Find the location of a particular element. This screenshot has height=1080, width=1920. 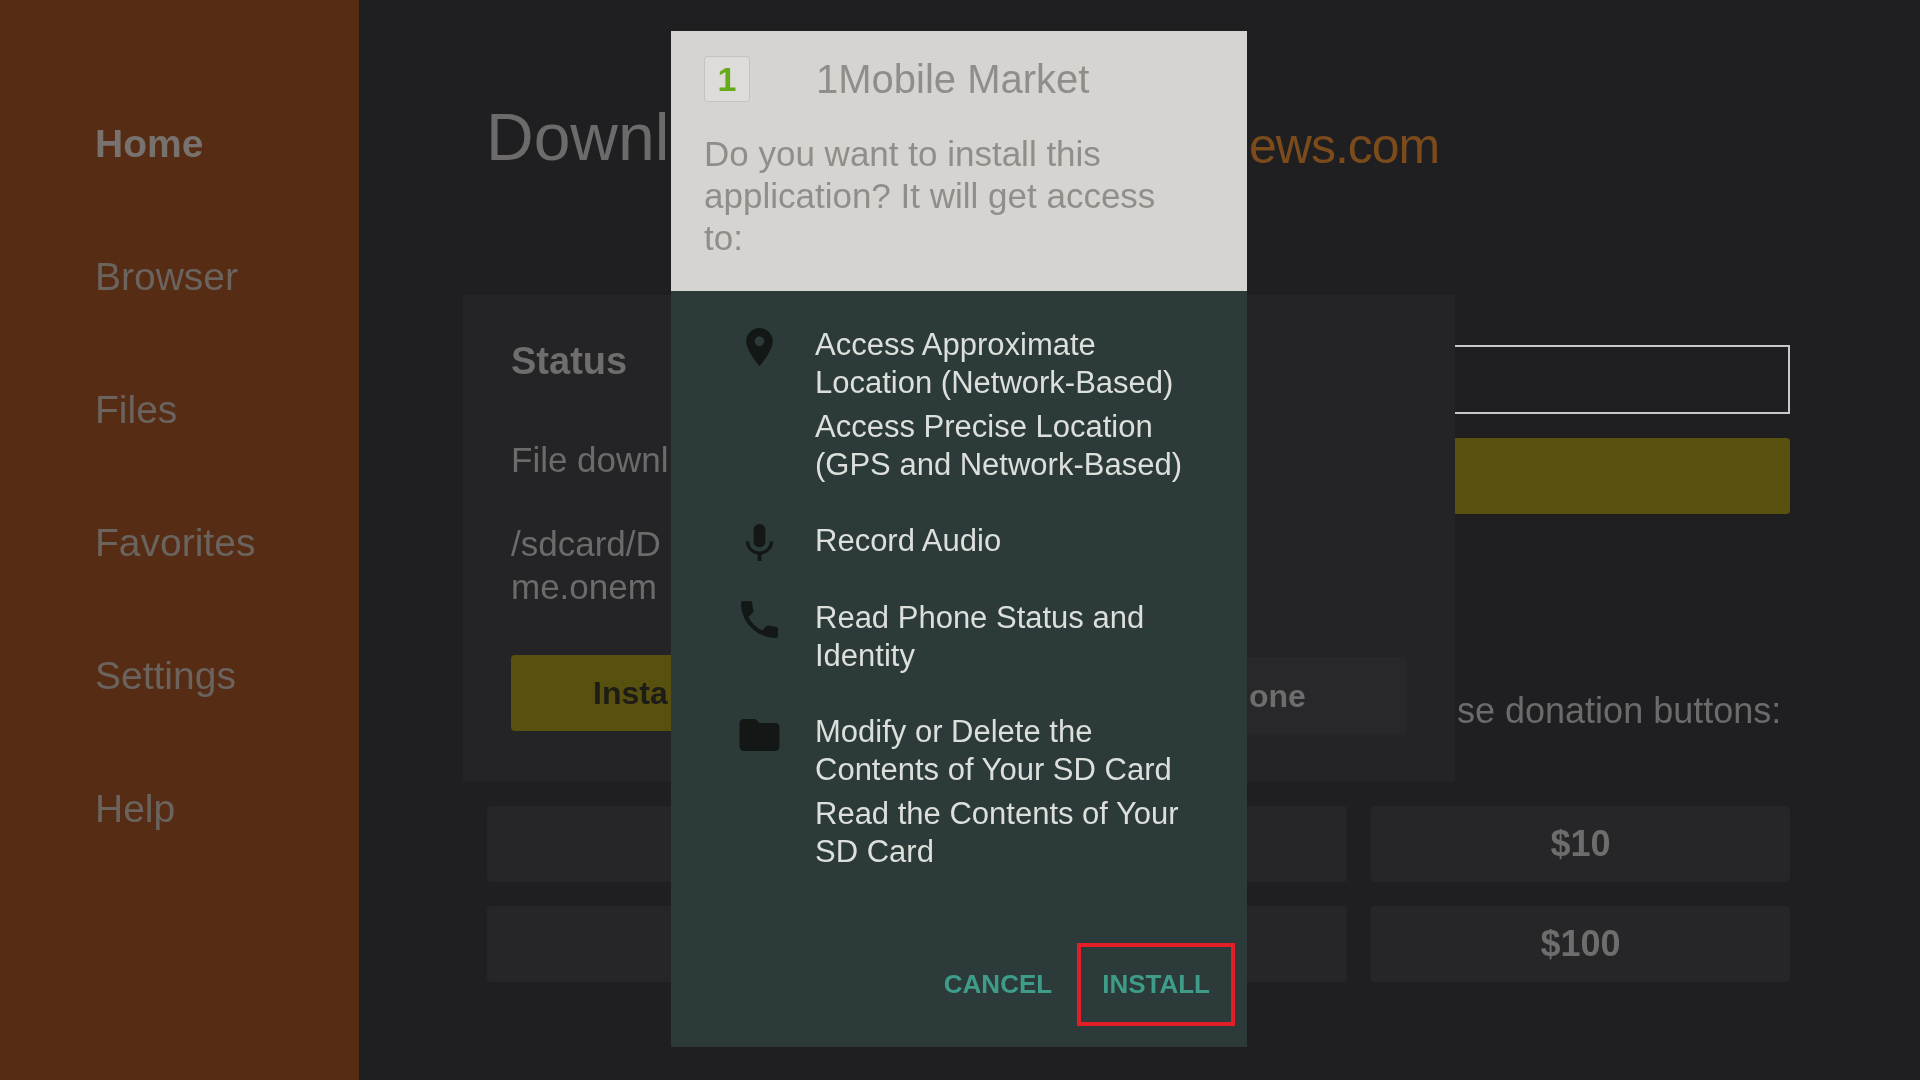

file-path-text: me.onem is located at coordinates (584, 587).